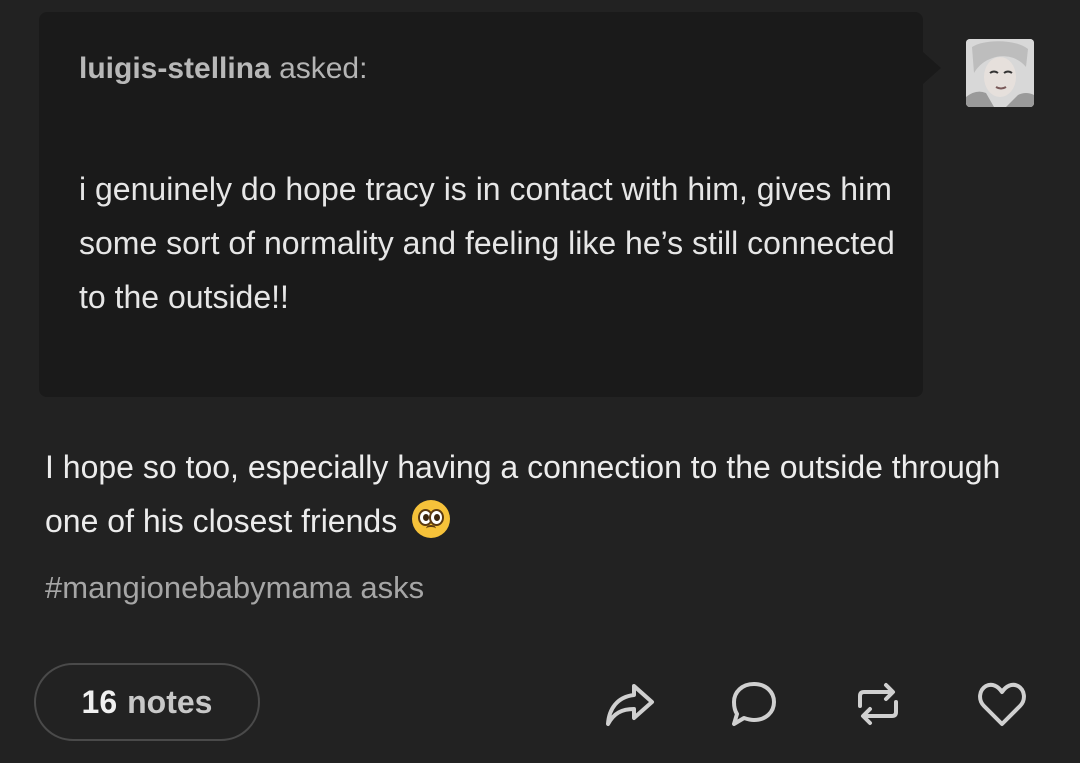 The image size is (1080, 763). What do you see at coordinates (754, 704) in the screenshot?
I see `reply-icon` at bounding box center [754, 704].